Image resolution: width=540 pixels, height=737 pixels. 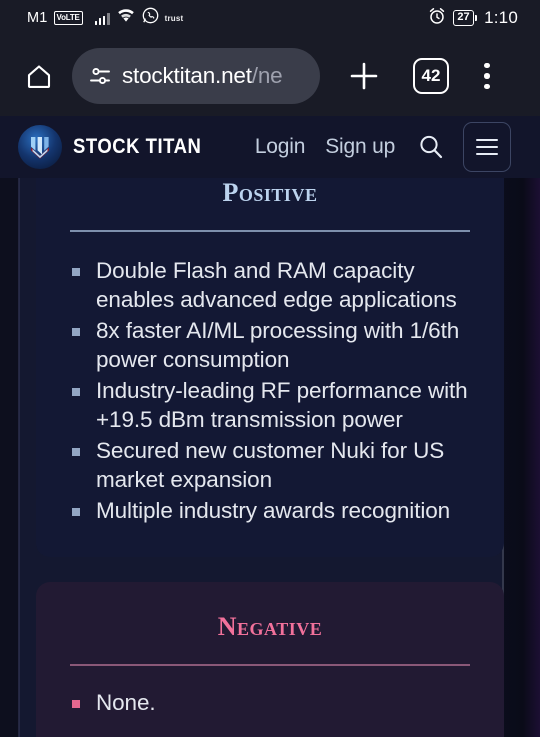 What do you see at coordinates (431, 147) in the screenshot?
I see `search-icon` at bounding box center [431, 147].